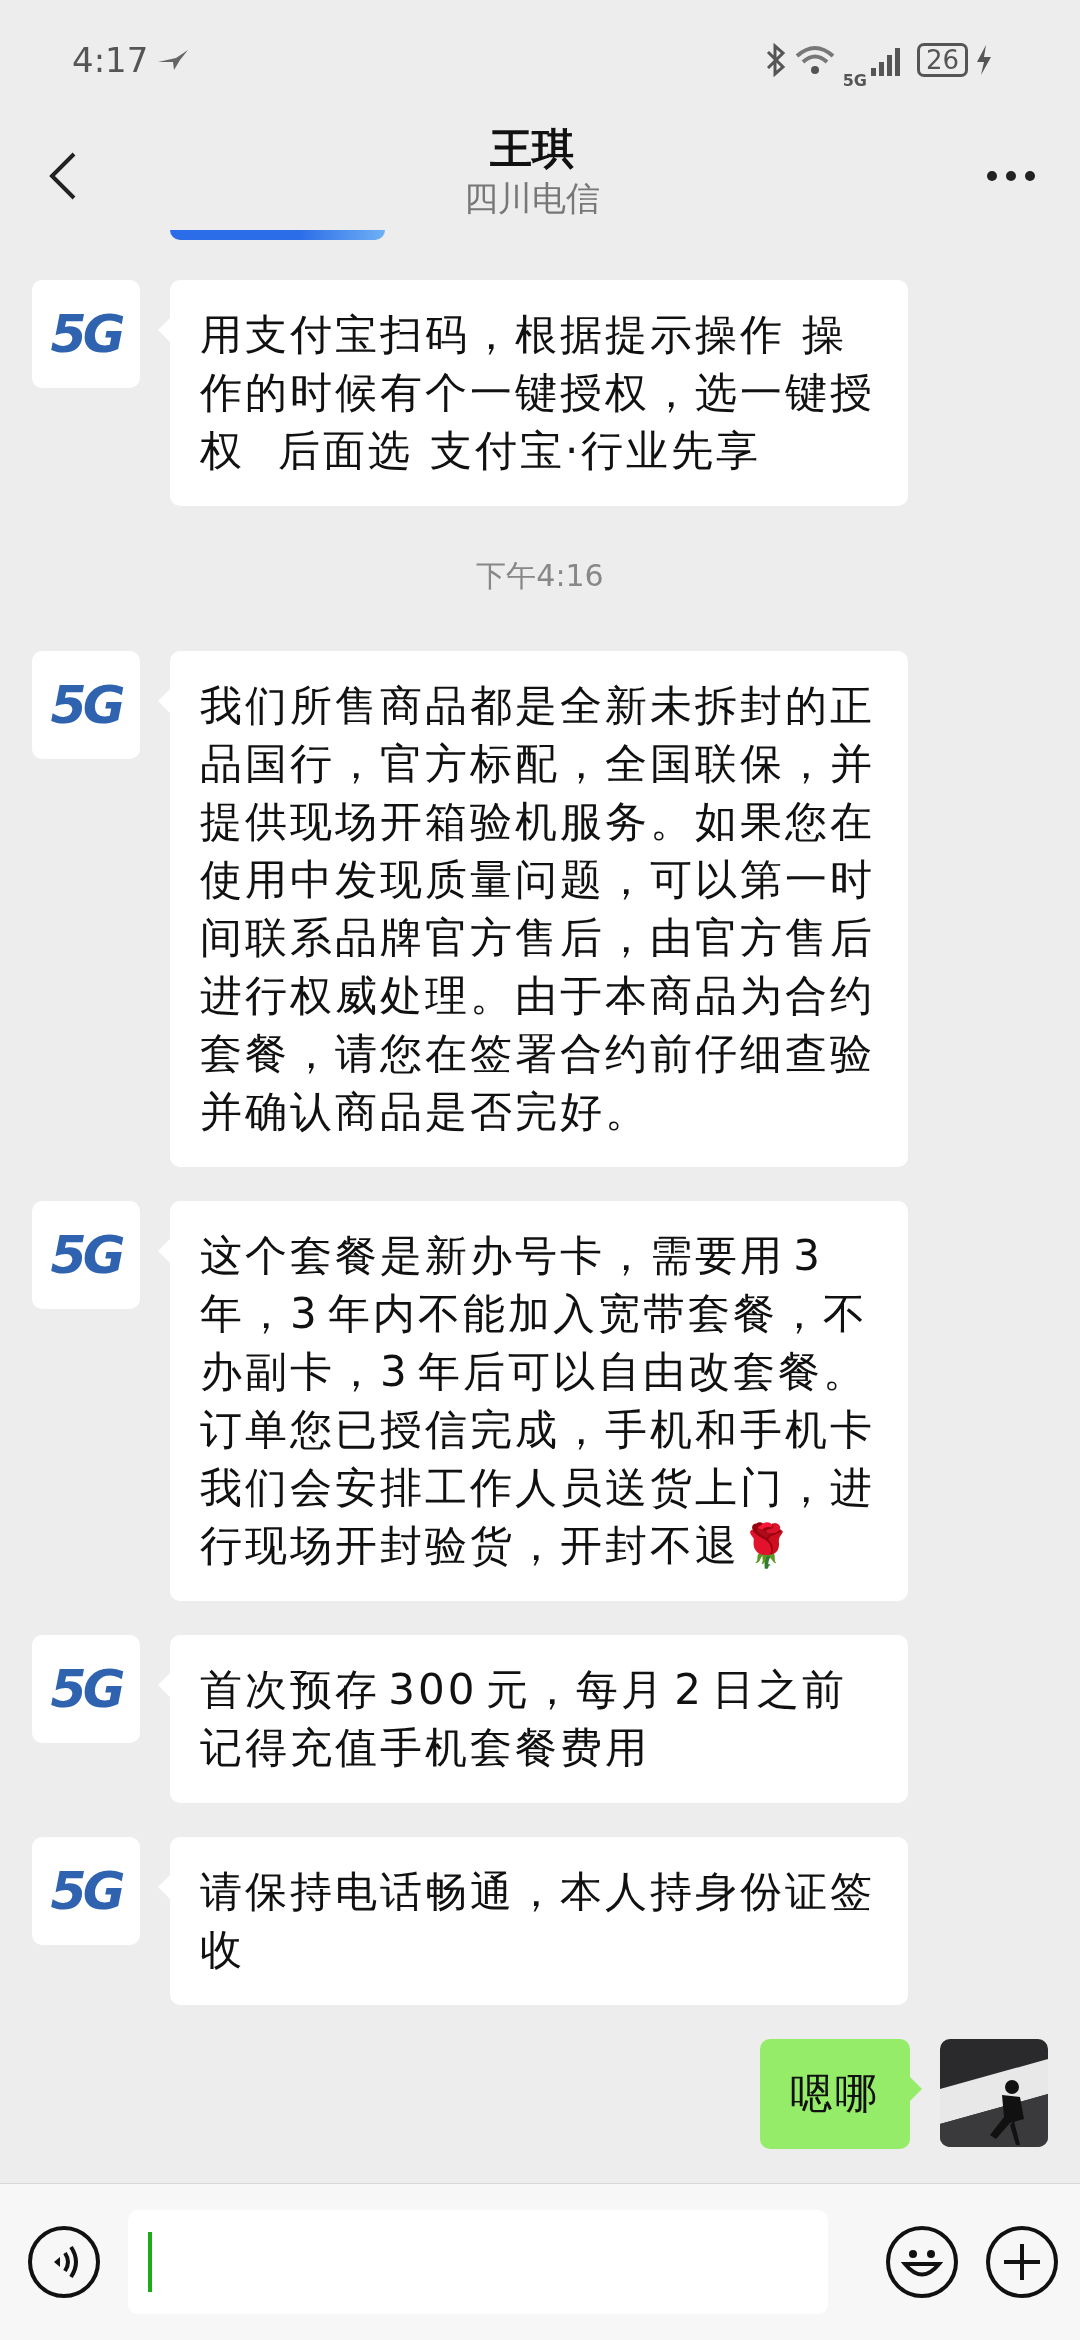 This screenshot has height=2340, width=1080. I want to click on message-text: 用支付宝扫码，根据提示操作 操作的时候有个一键授权，选一键授权 后面选 支付宝·行业先享, so click(537, 392).